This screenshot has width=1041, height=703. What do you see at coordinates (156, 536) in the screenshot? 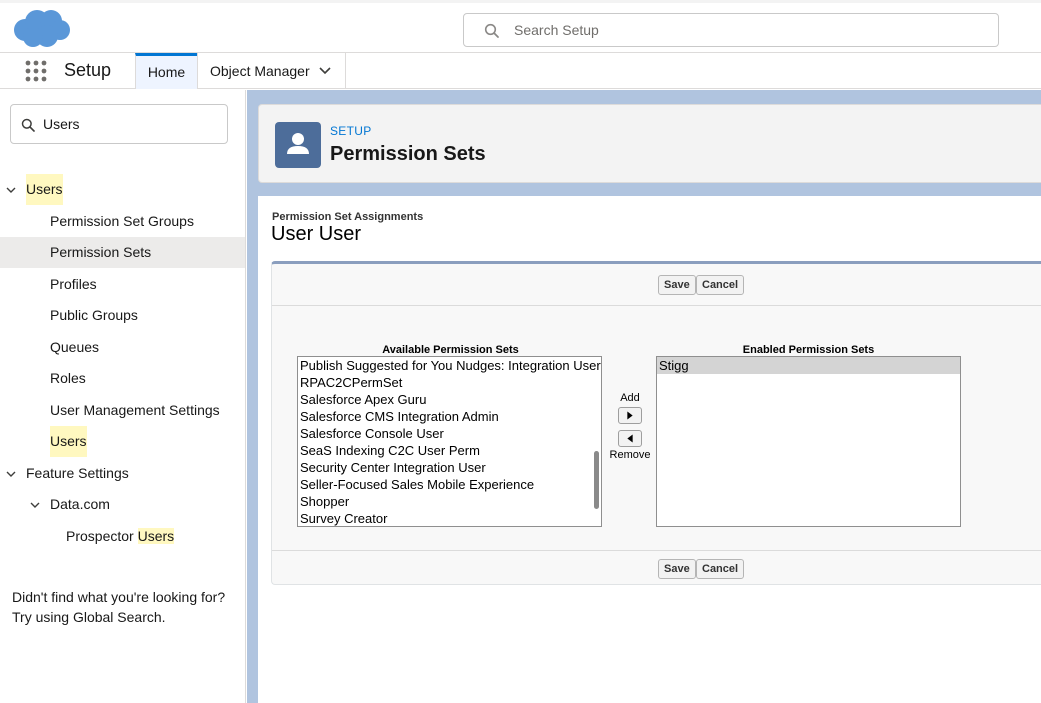
I see `prospector-match: Users` at bounding box center [156, 536].